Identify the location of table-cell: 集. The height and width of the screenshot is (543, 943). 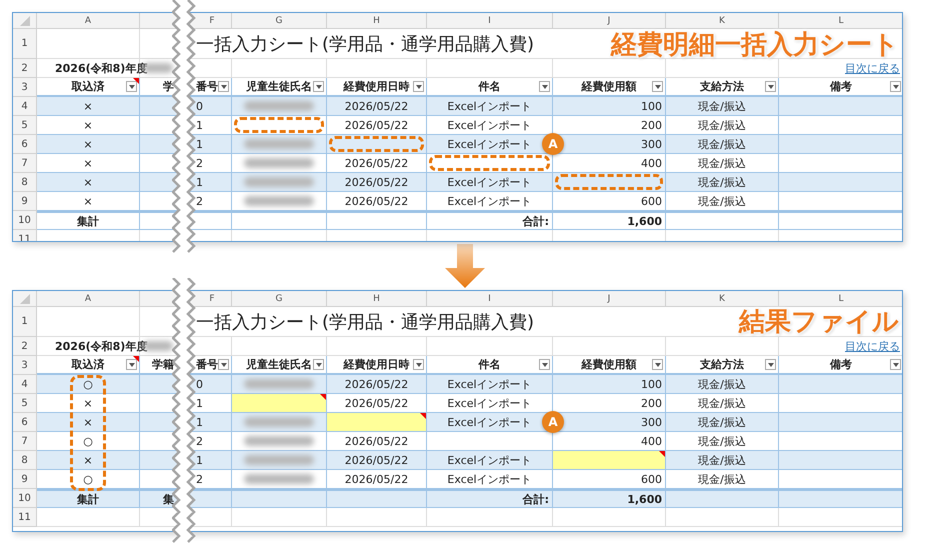
(168, 499).